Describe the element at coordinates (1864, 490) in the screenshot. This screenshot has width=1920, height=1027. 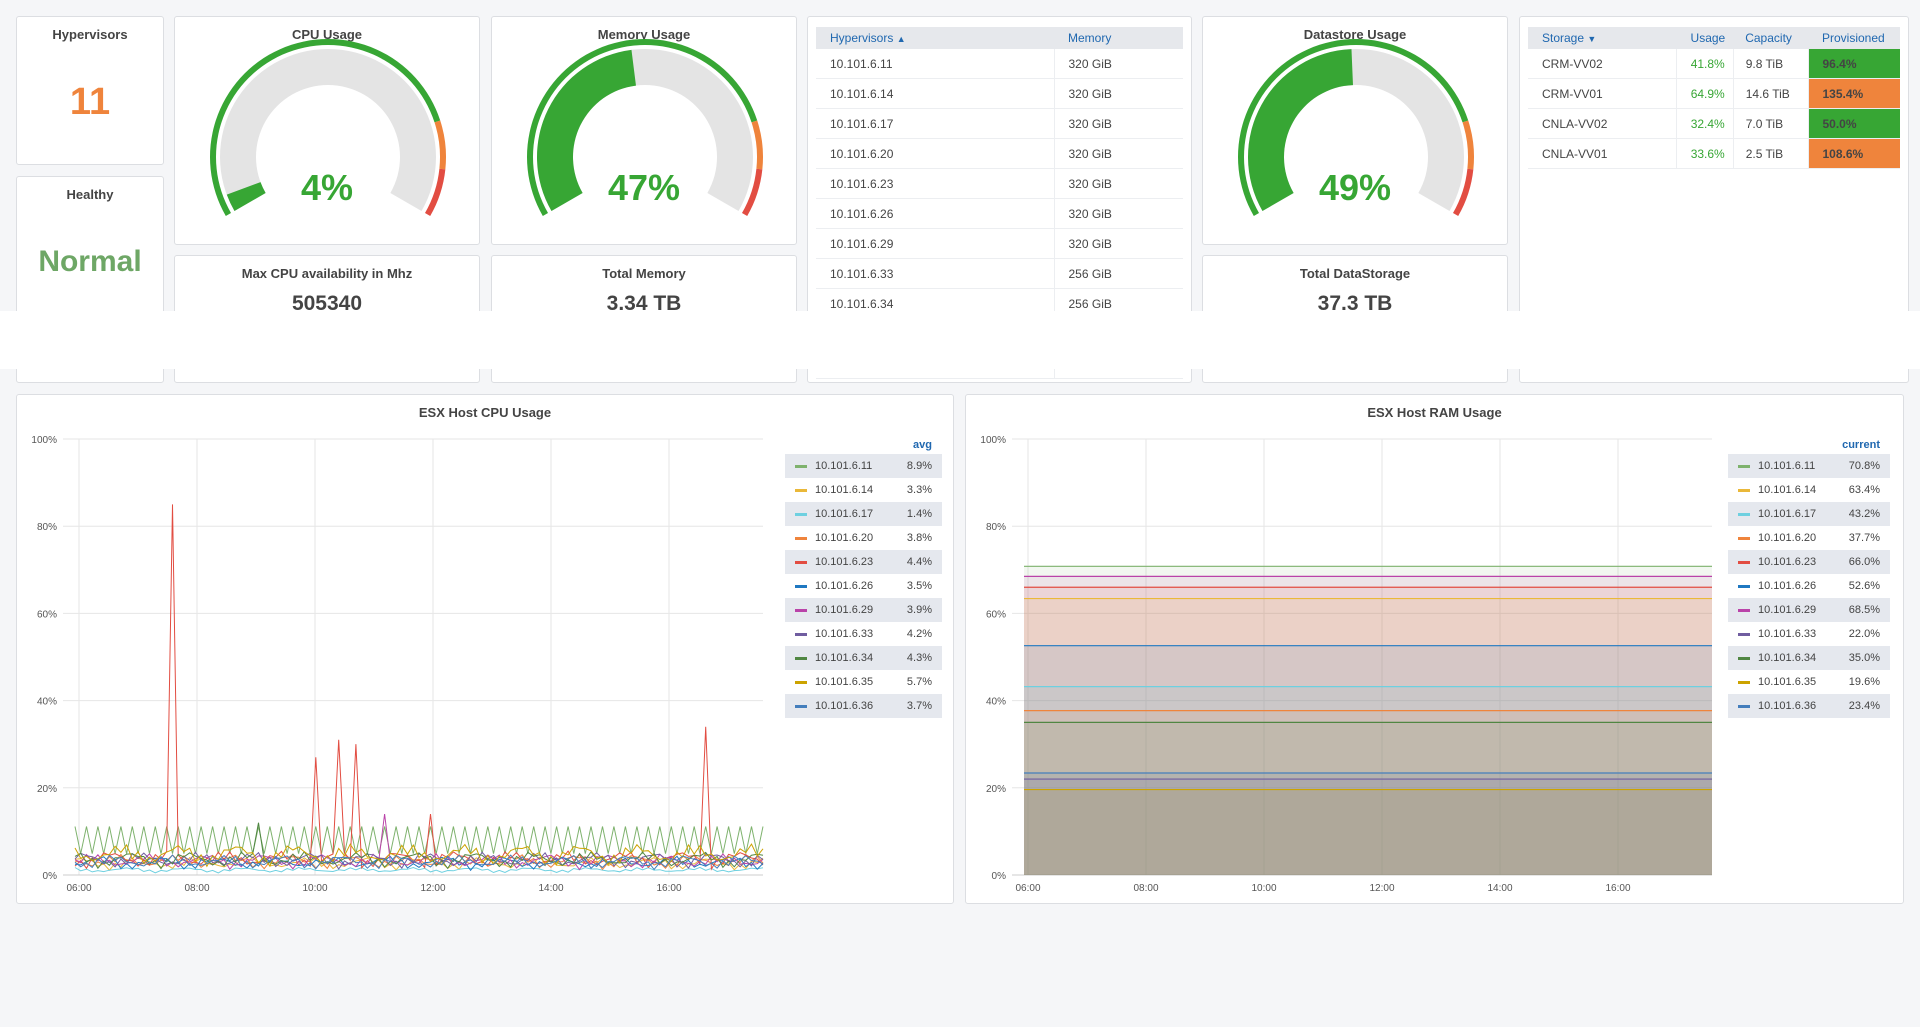
I see `legend-series-value: 63.4%` at that location.